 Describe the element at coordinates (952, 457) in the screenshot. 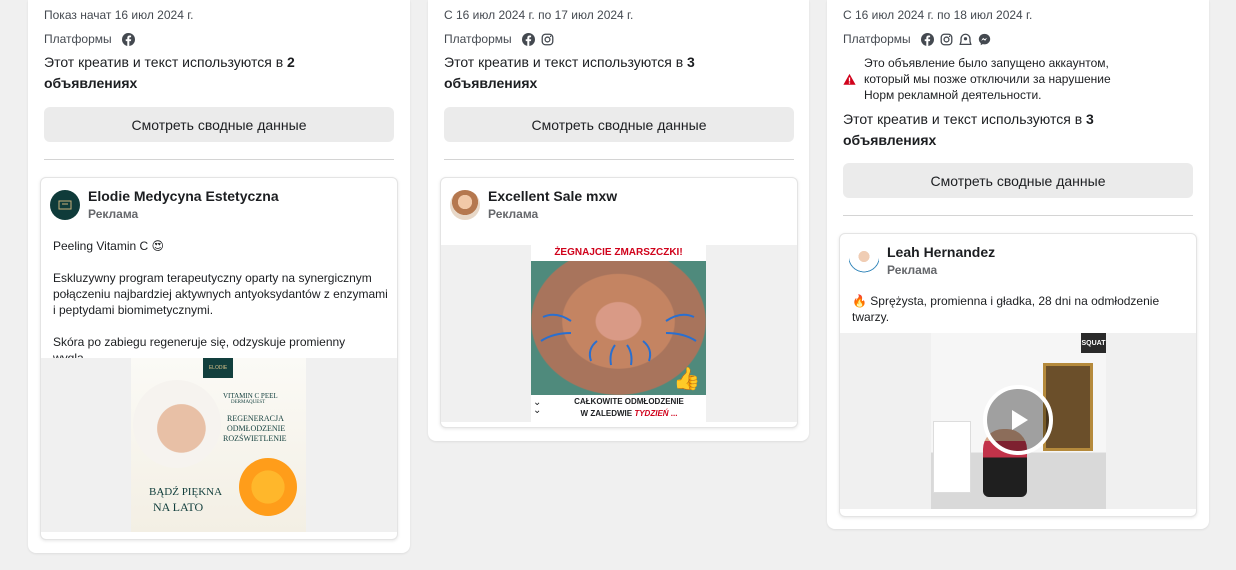

I see `appliance` at that location.